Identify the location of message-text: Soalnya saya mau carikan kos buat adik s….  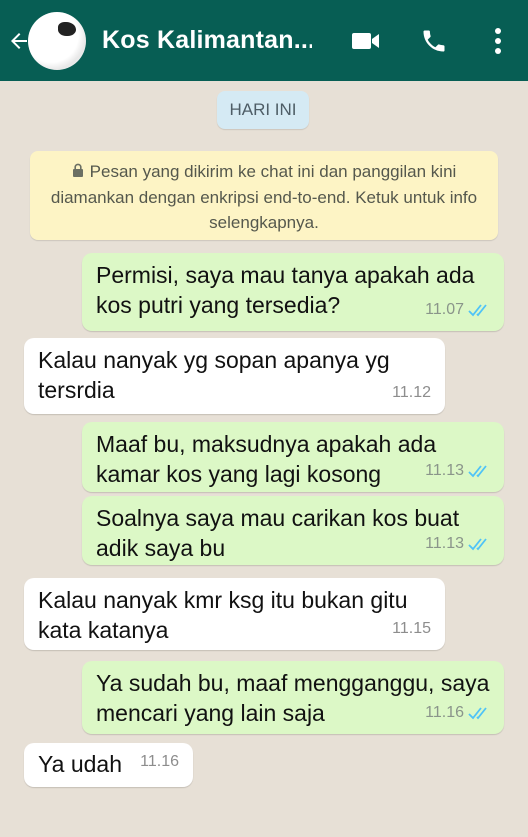
(278, 533).